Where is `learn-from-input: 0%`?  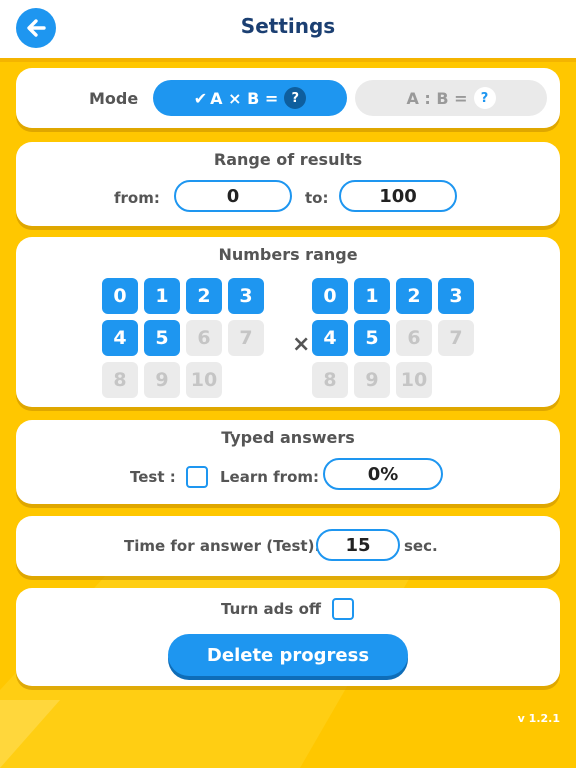 learn-from-input: 0% is located at coordinates (383, 474).